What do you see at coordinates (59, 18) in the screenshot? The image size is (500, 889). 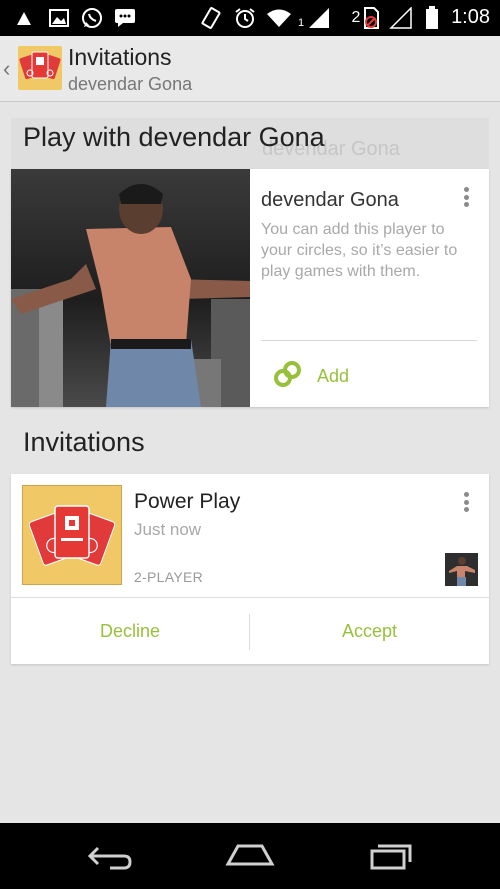 I see `image-icon` at bounding box center [59, 18].